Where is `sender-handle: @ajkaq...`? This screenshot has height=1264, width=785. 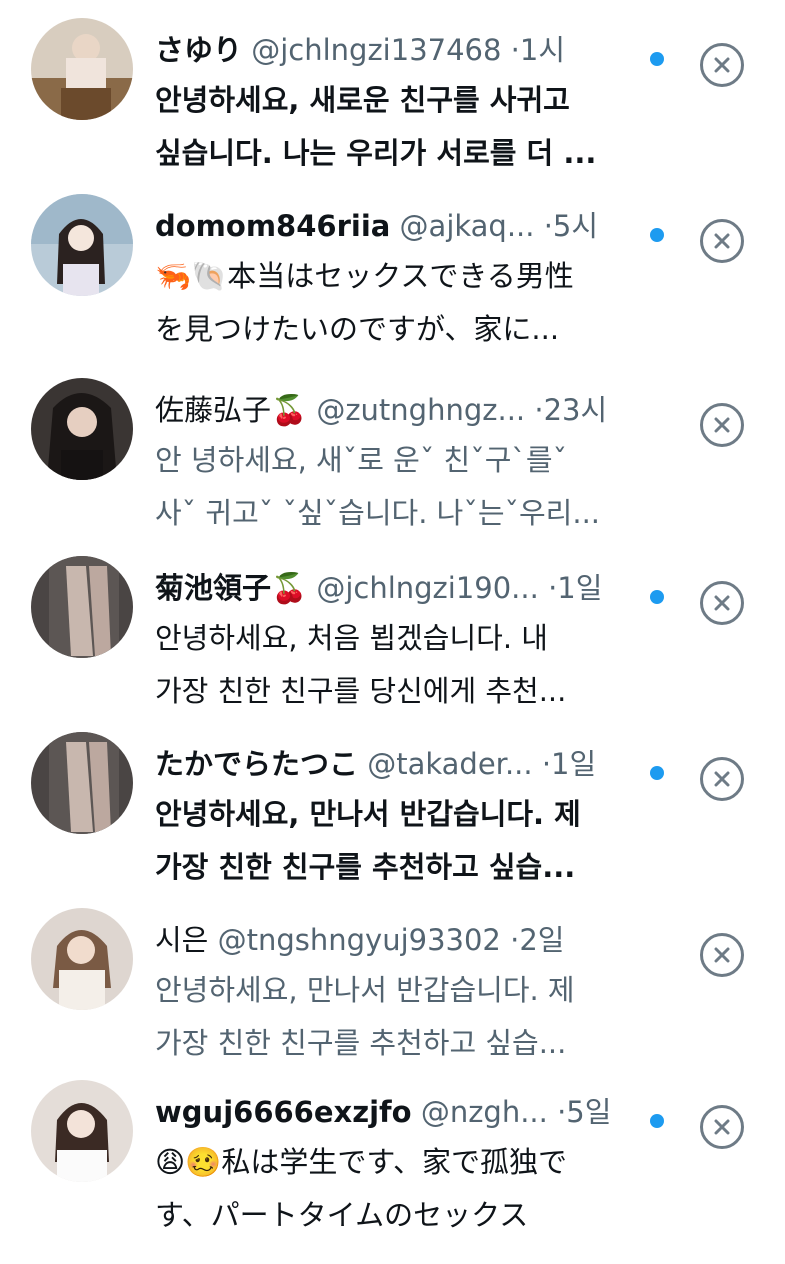
sender-handle: @ajkaq... is located at coordinates (467, 226).